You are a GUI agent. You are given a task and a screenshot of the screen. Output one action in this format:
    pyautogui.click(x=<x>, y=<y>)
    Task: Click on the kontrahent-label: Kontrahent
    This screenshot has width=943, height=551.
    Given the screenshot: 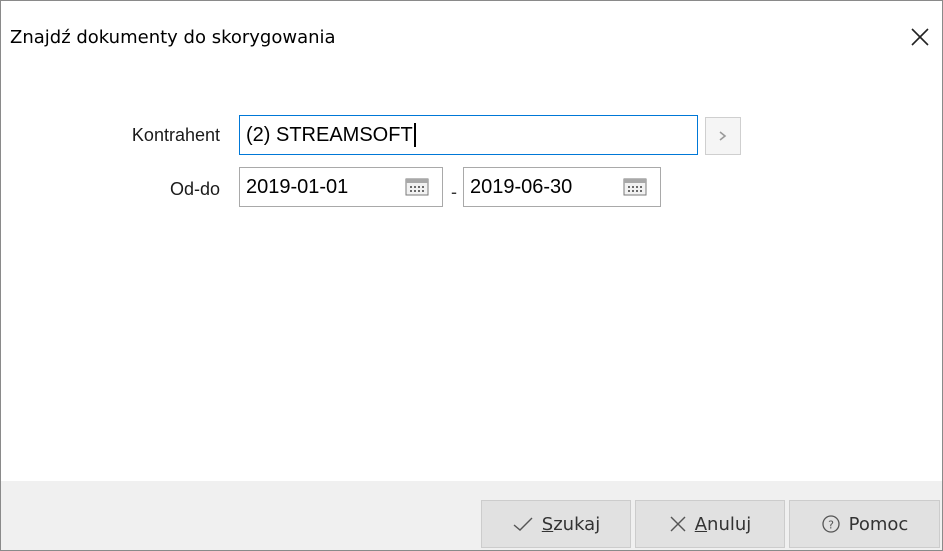 What is the action you would take?
    pyautogui.click(x=175, y=135)
    